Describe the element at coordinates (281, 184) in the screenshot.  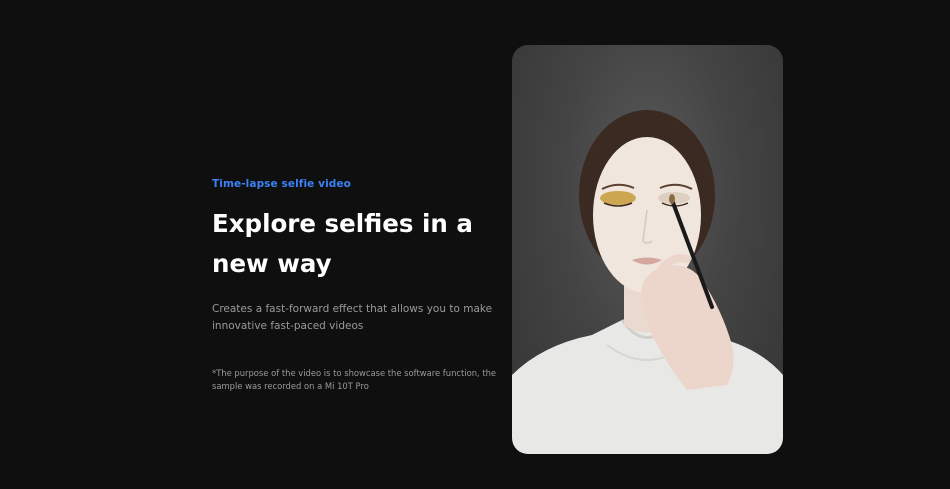
I see `feature-eyebrow: Time-lapse selfie video` at that location.